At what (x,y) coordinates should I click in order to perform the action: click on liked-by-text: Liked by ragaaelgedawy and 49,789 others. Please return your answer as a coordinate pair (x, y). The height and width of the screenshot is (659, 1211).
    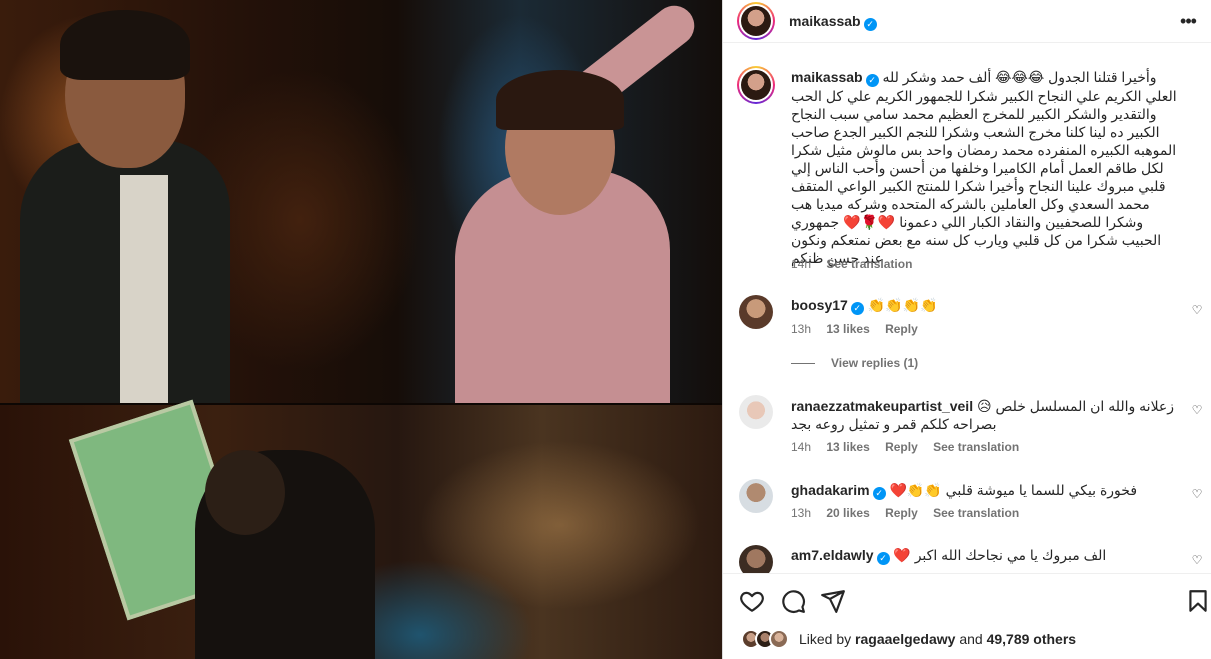
    Looking at the image, I should click on (937, 639).